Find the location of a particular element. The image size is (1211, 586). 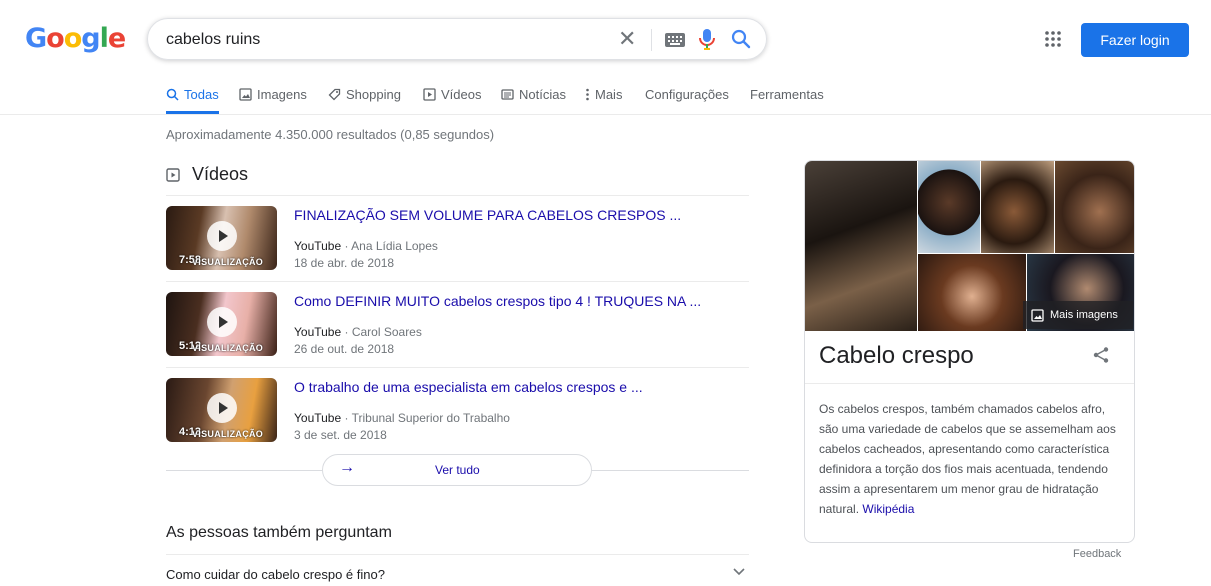

video-source: YouTube · Tribunal Superior do Trabalho is located at coordinates (402, 418).